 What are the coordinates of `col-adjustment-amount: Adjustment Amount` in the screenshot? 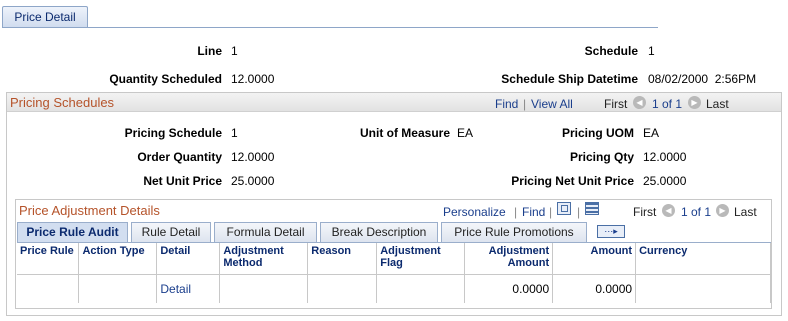 It's located at (509, 259).